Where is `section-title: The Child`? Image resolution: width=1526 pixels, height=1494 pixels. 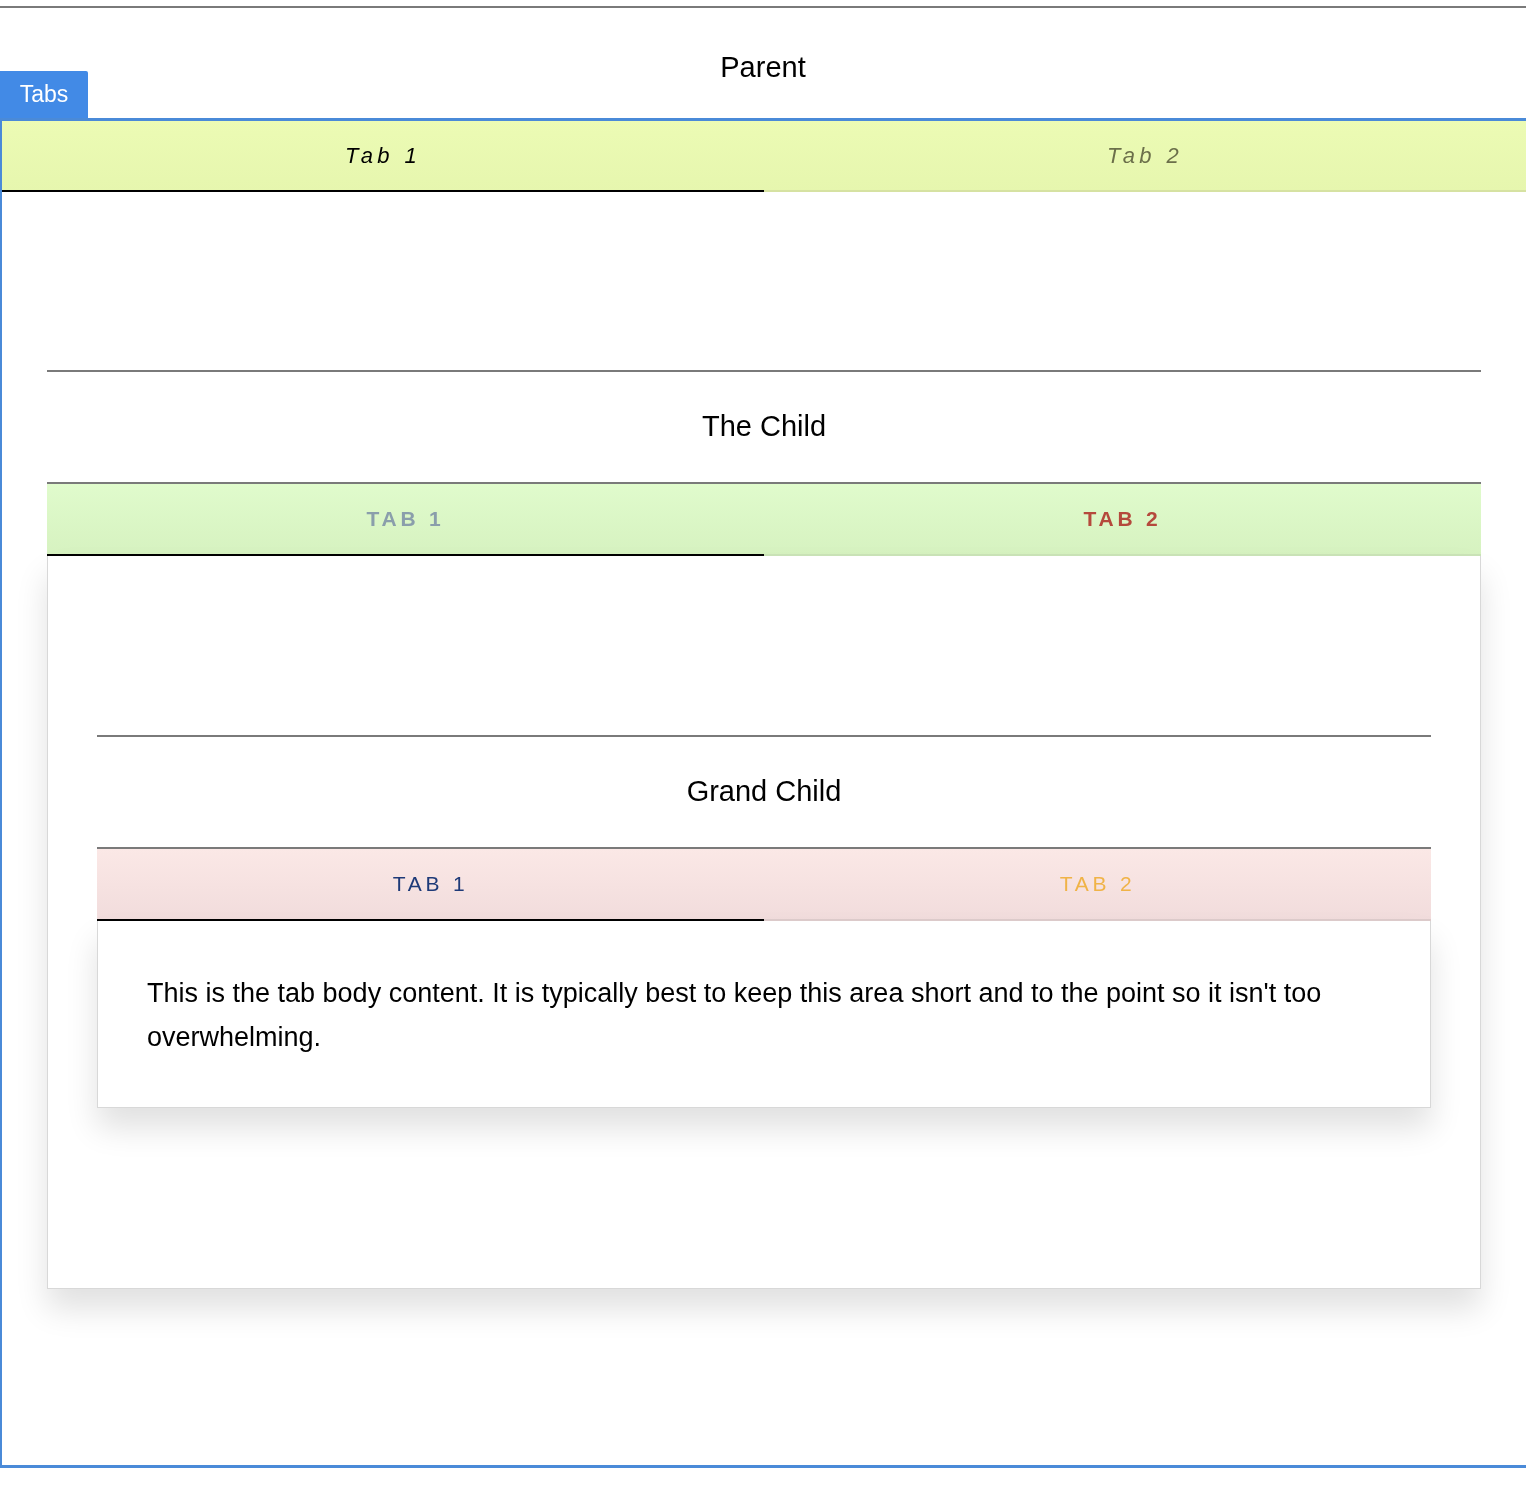
section-title: The Child is located at coordinates (764, 427).